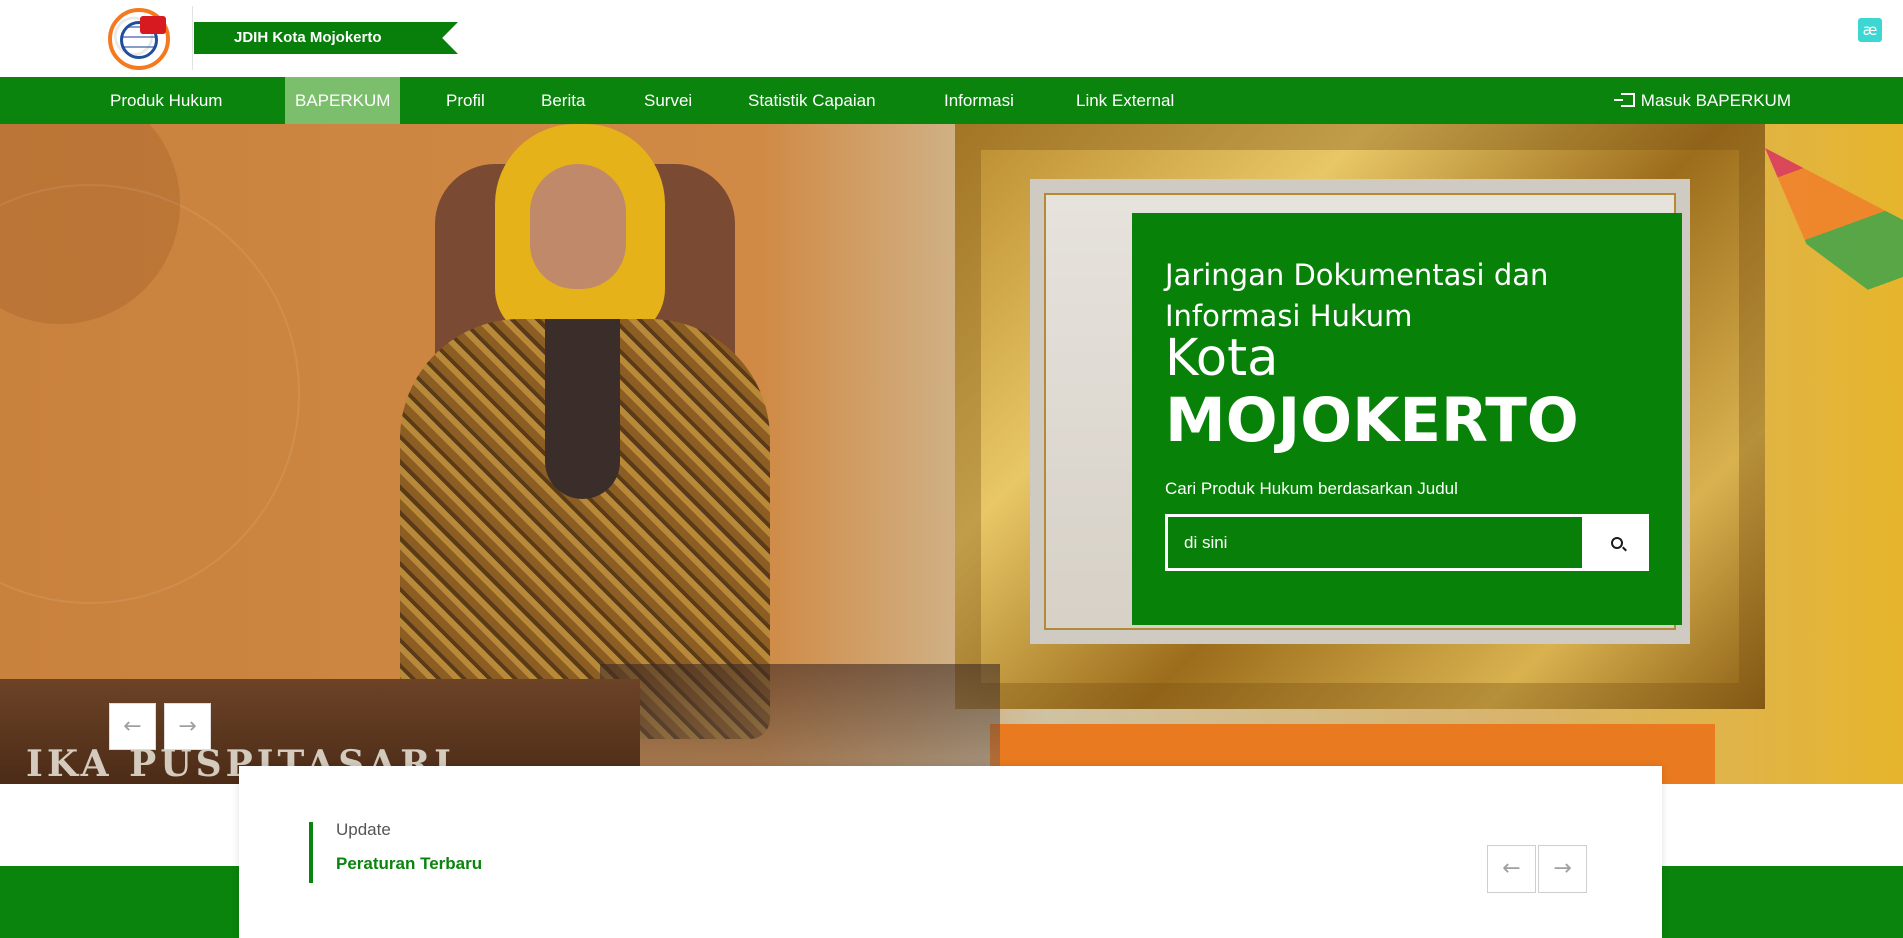 This screenshot has width=1903, height=938. Describe the element at coordinates (1870, 30) in the screenshot. I see `ae-extension-icon: æ` at that location.